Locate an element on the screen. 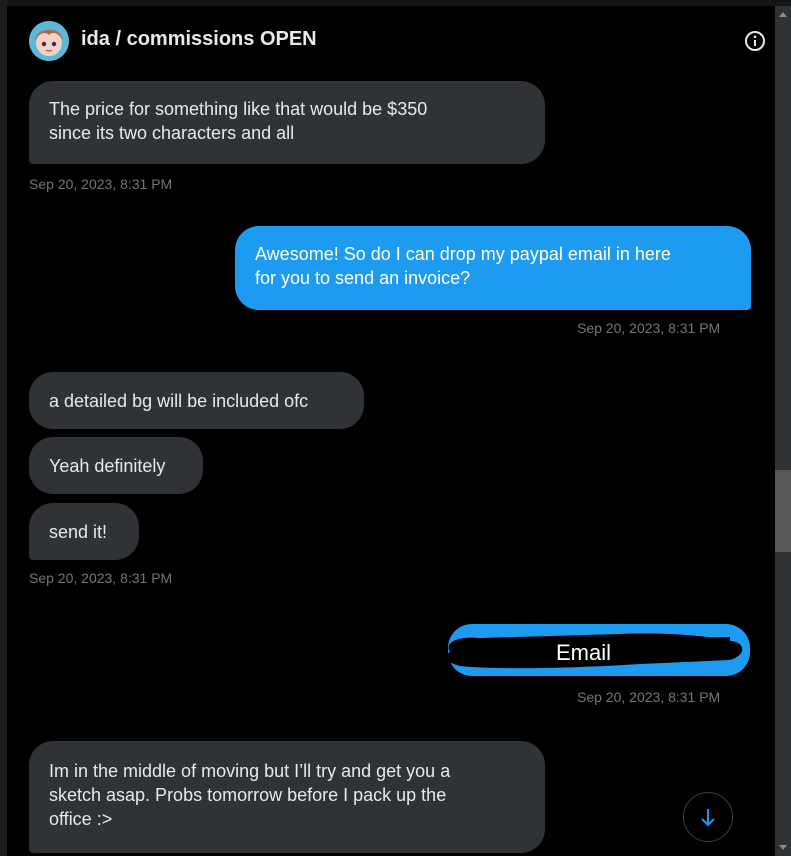 This screenshot has height=856, width=791. arrow-down-icon is located at coordinates (708, 818).